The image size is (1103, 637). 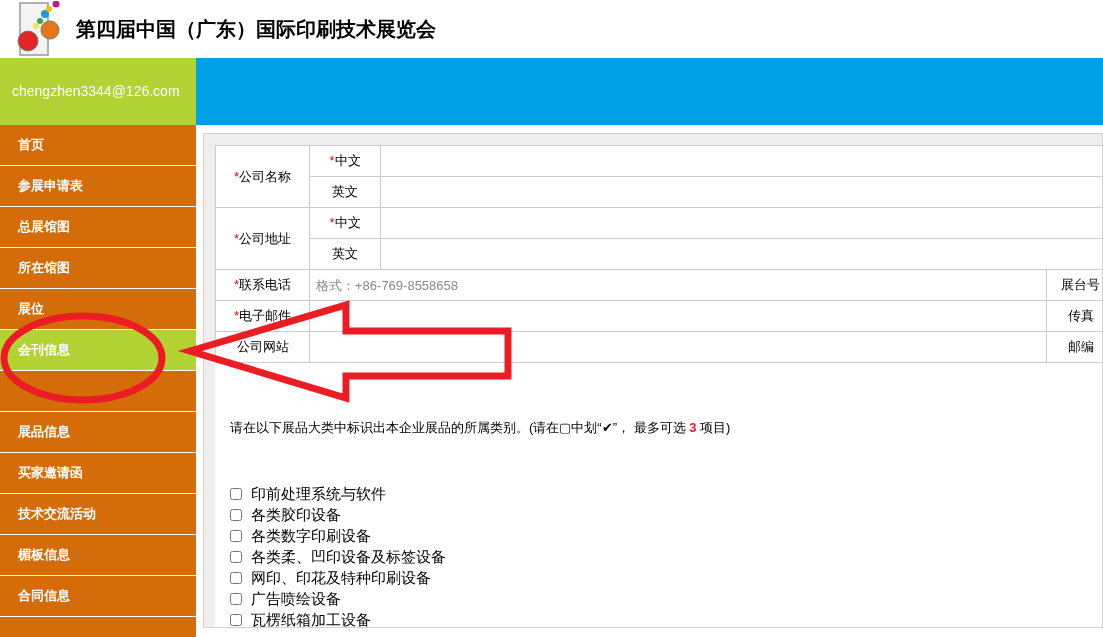 I want to click on field-label: 传真, so click(x=1080, y=316).